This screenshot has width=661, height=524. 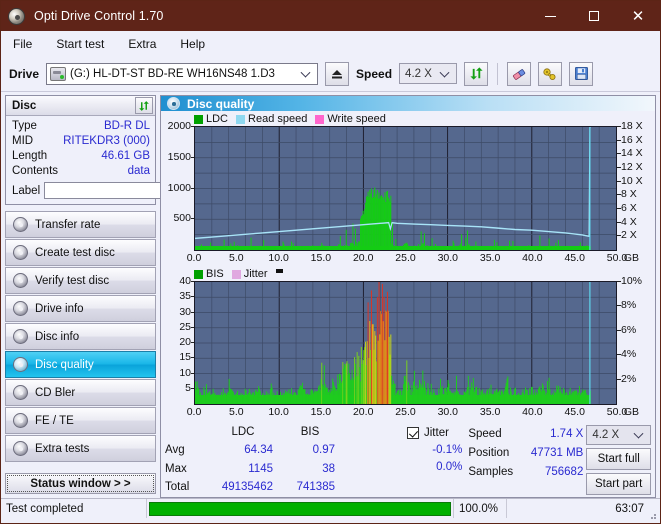 I want to click on disc-refresh-button, so click(x=144, y=105).